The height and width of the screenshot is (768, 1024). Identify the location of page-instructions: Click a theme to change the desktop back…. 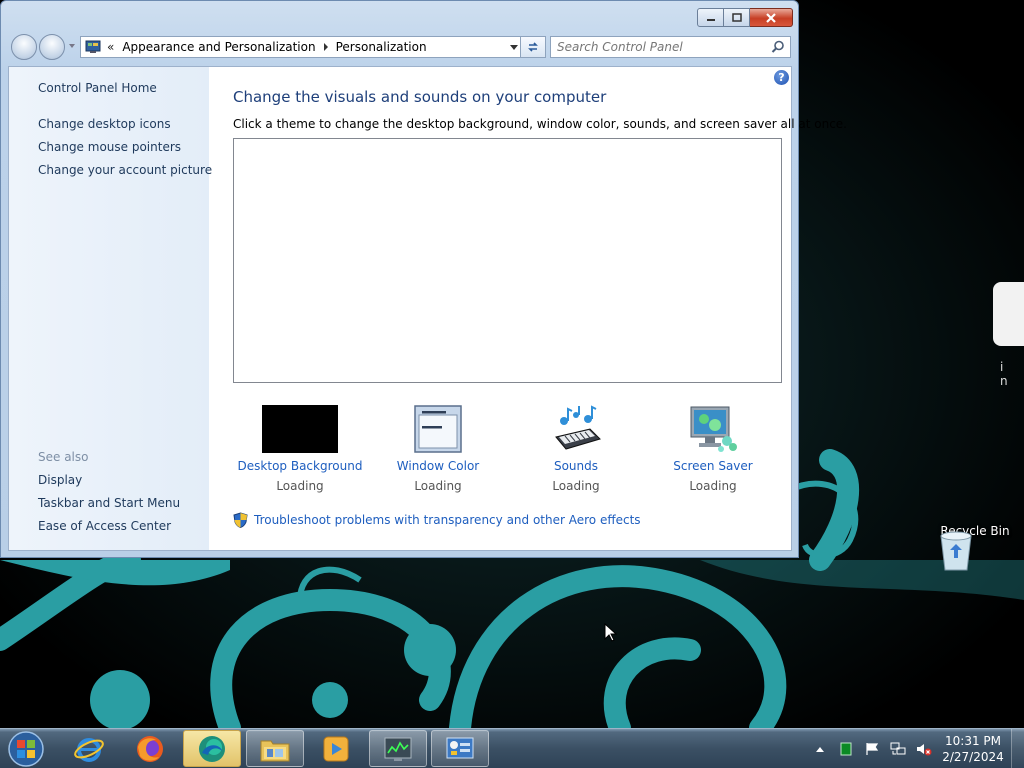
(540, 124).